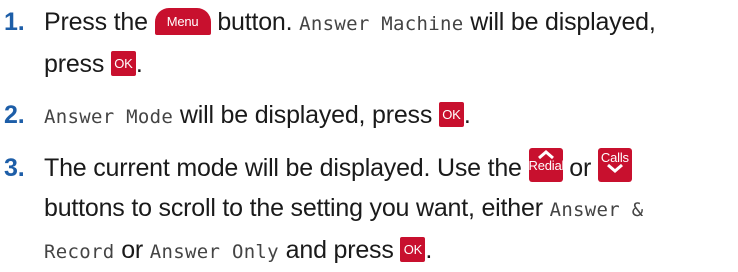  What do you see at coordinates (79, 252) in the screenshot?
I see `display-text: Record` at bounding box center [79, 252].